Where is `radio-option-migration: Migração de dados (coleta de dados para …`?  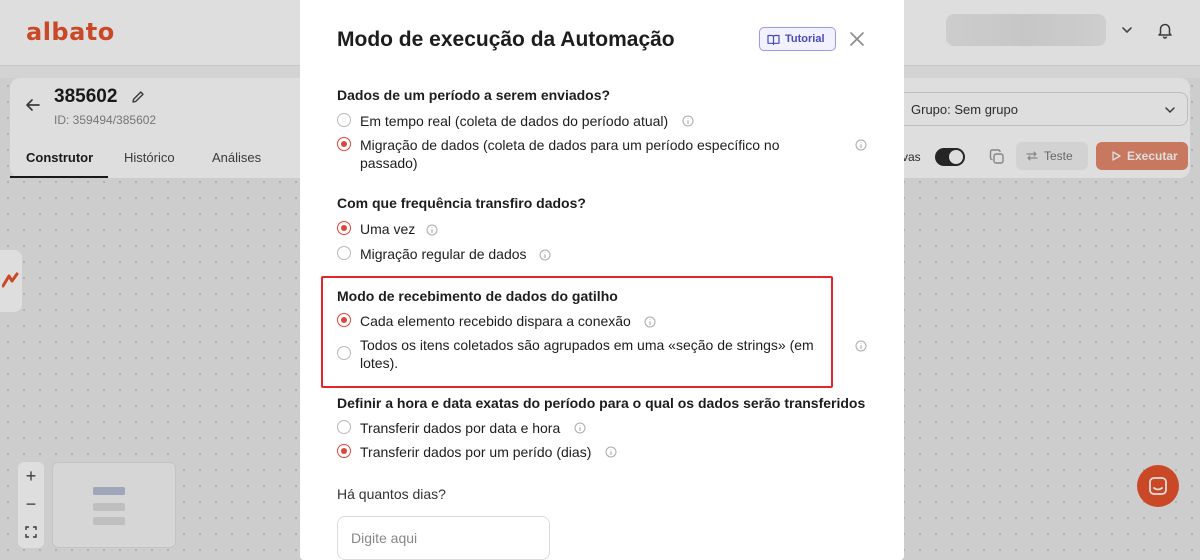
radio-option-migration: Migração de dados (coleta de dados para … is located at coordinates (597, 154).